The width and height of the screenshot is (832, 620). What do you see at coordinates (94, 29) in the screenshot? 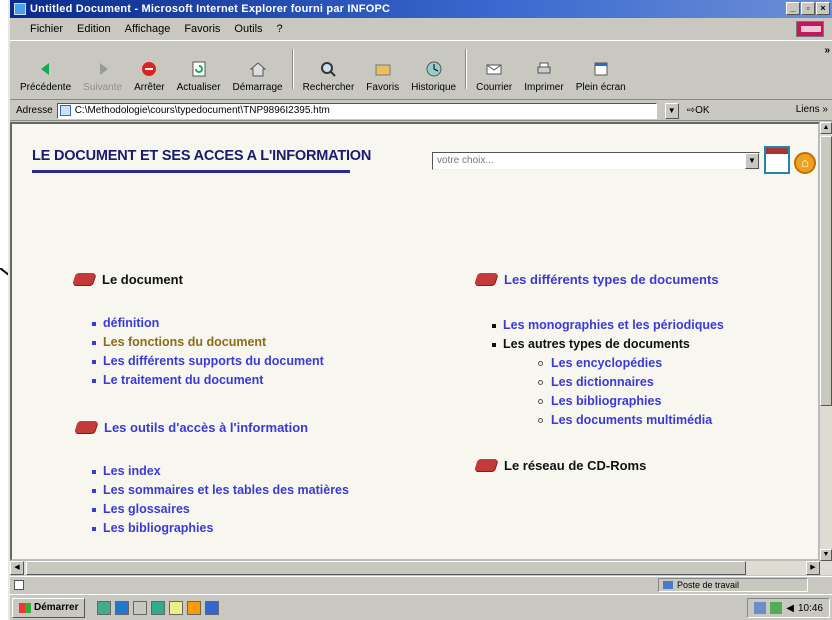
I see `menu-edition: Edition` at bounding box center [94, 29].